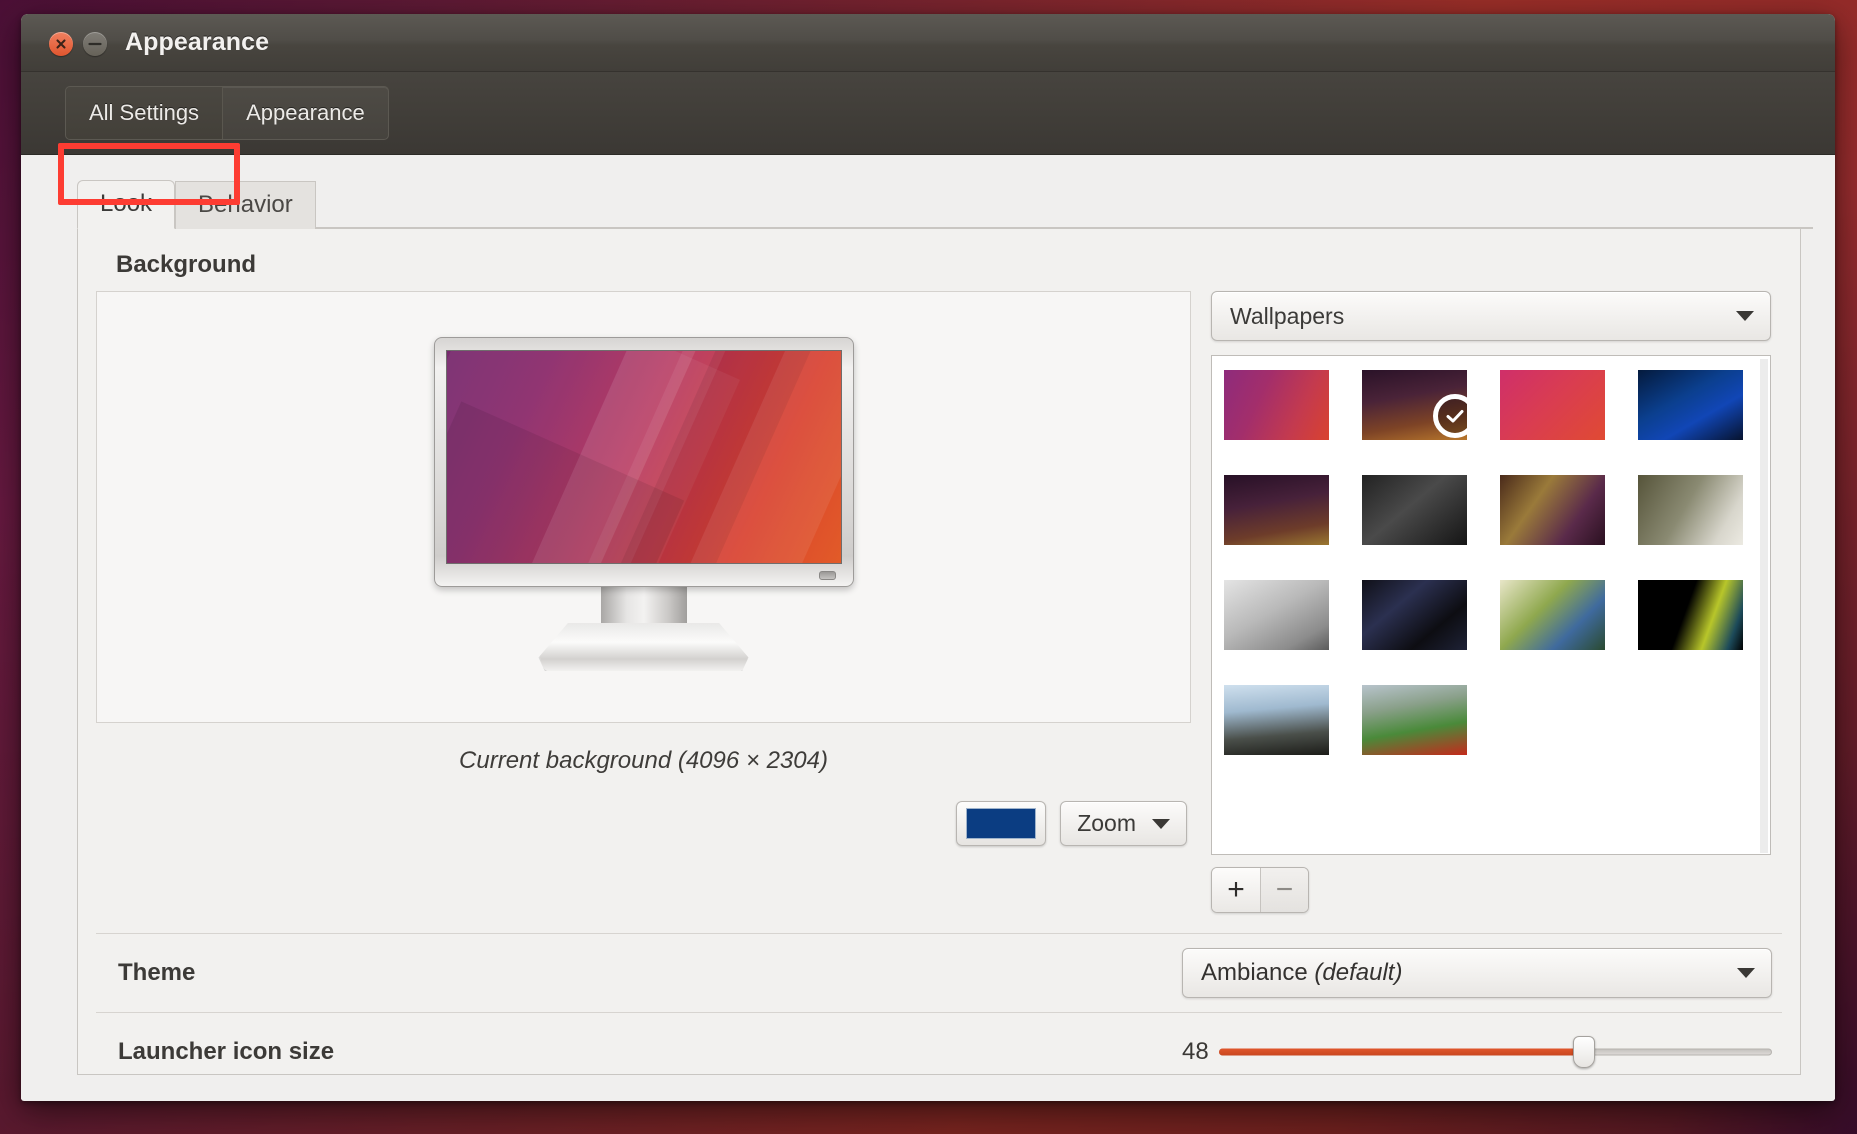 This screenshot has width=1857, height=1134. What do you see at coordinates (643, 647) in the screenshot?
I see `monitor-base` at bounding box center [643, 647].